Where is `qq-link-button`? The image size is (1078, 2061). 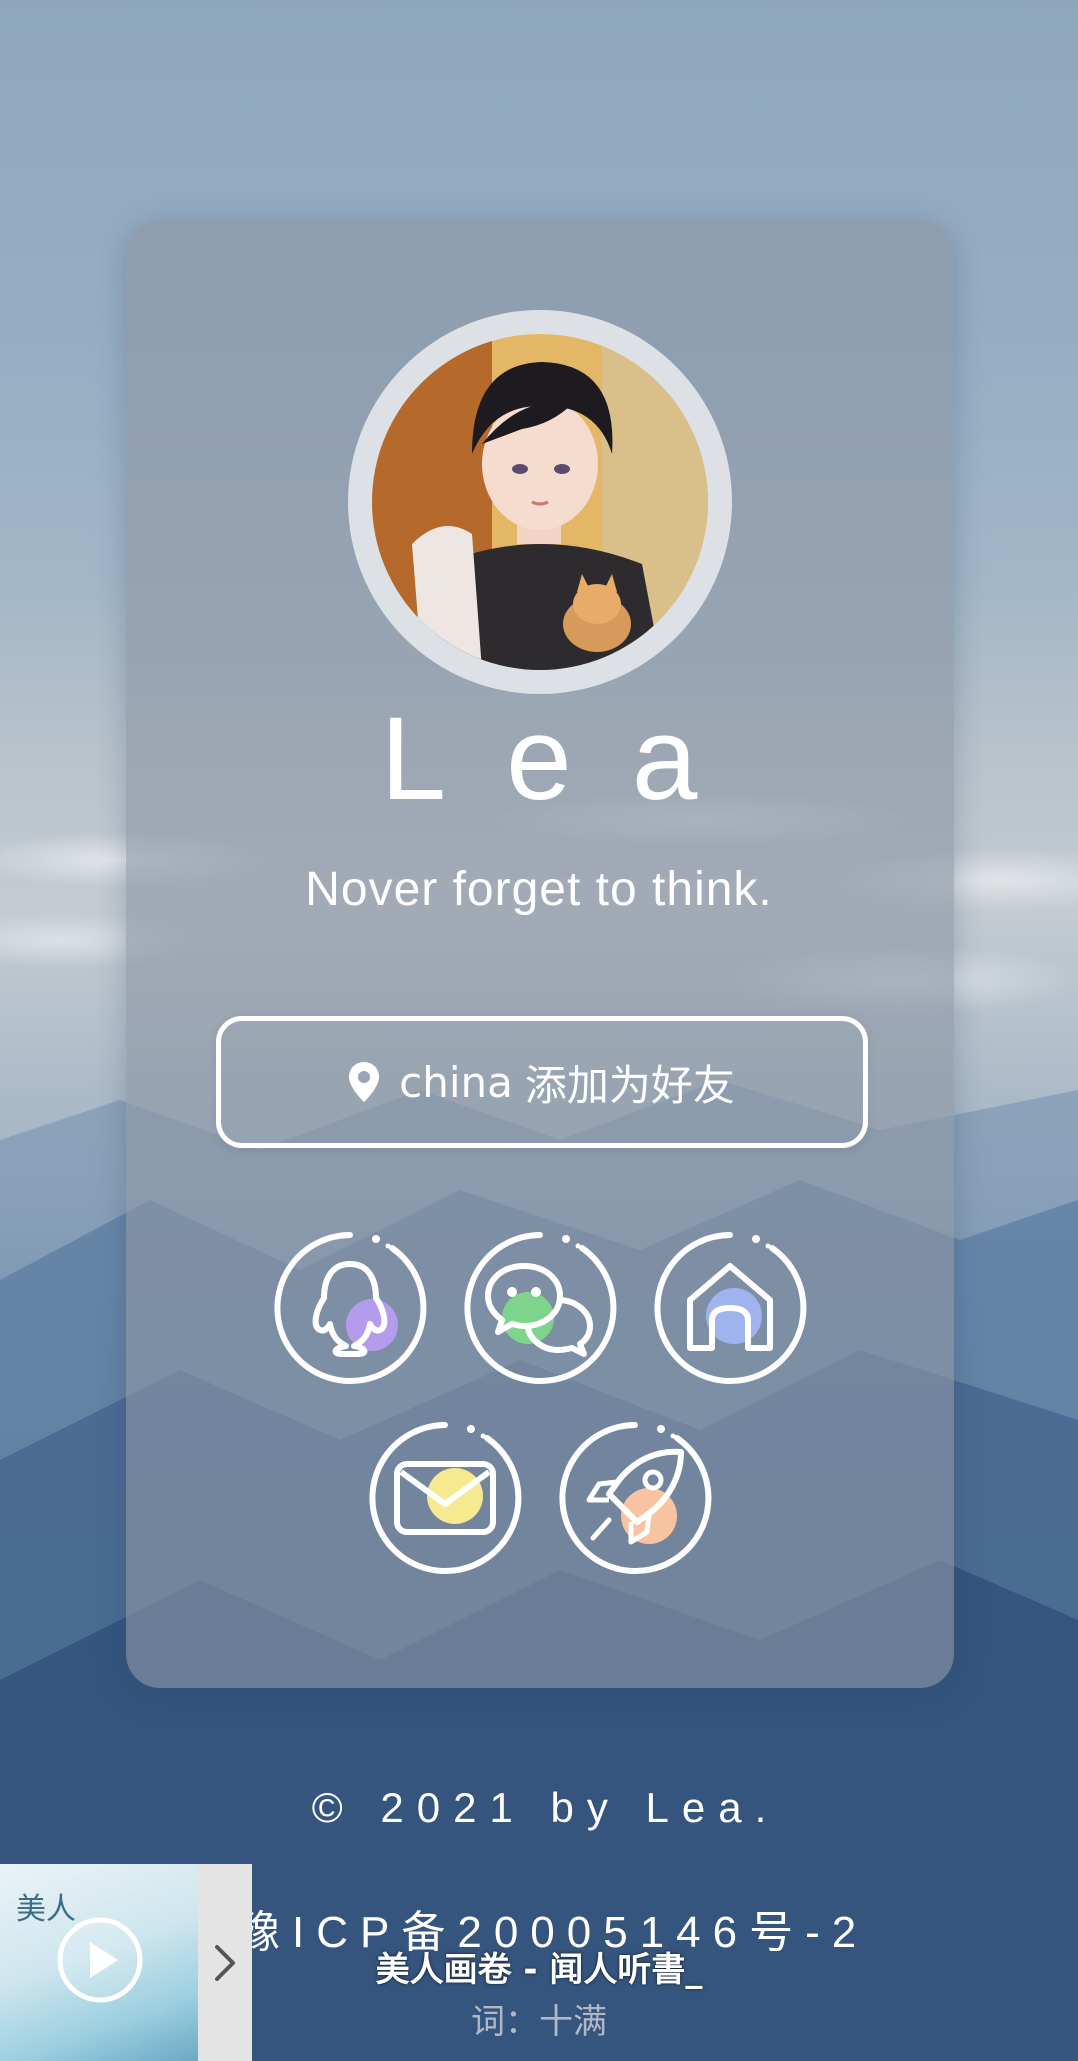 qq-link-button is located at coordinates (350, 1308).